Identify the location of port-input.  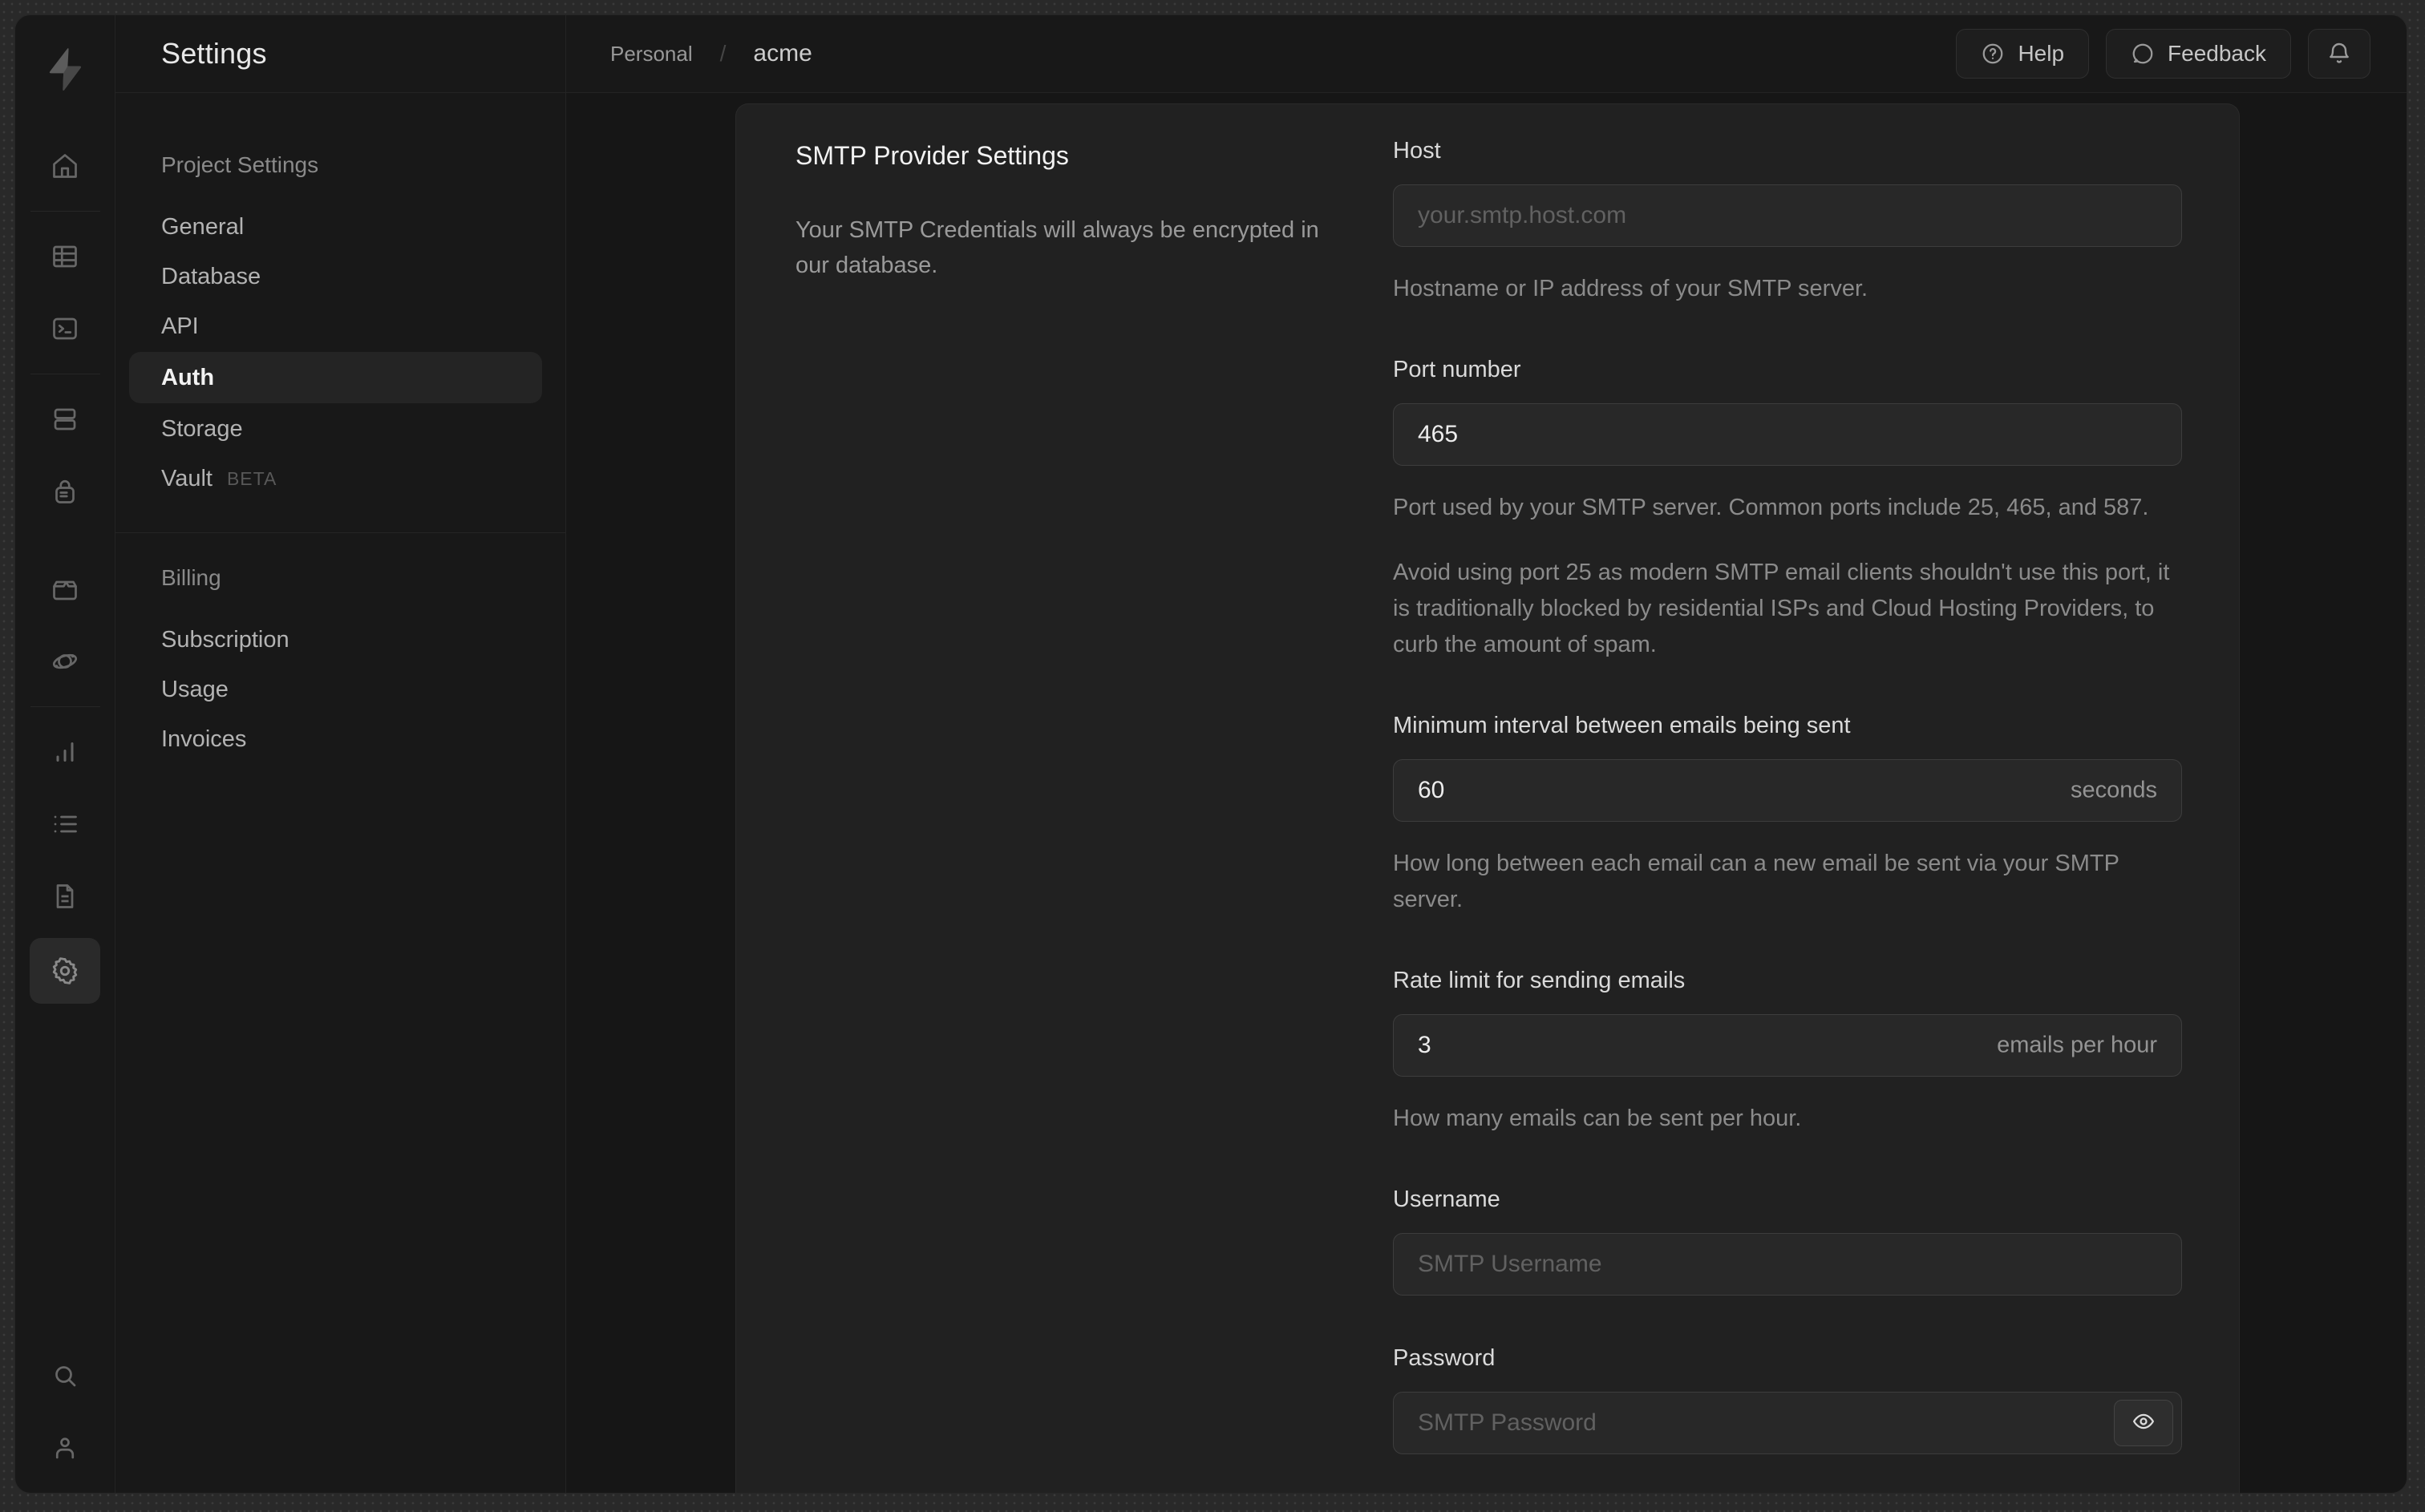
(1787, 434).